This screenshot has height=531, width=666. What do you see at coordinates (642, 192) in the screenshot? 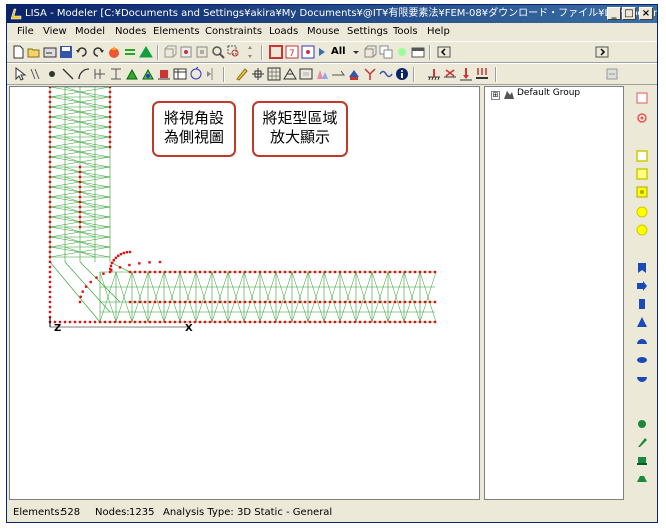
I see `shape-square-dot-icon` at bounding box center [642, 192].